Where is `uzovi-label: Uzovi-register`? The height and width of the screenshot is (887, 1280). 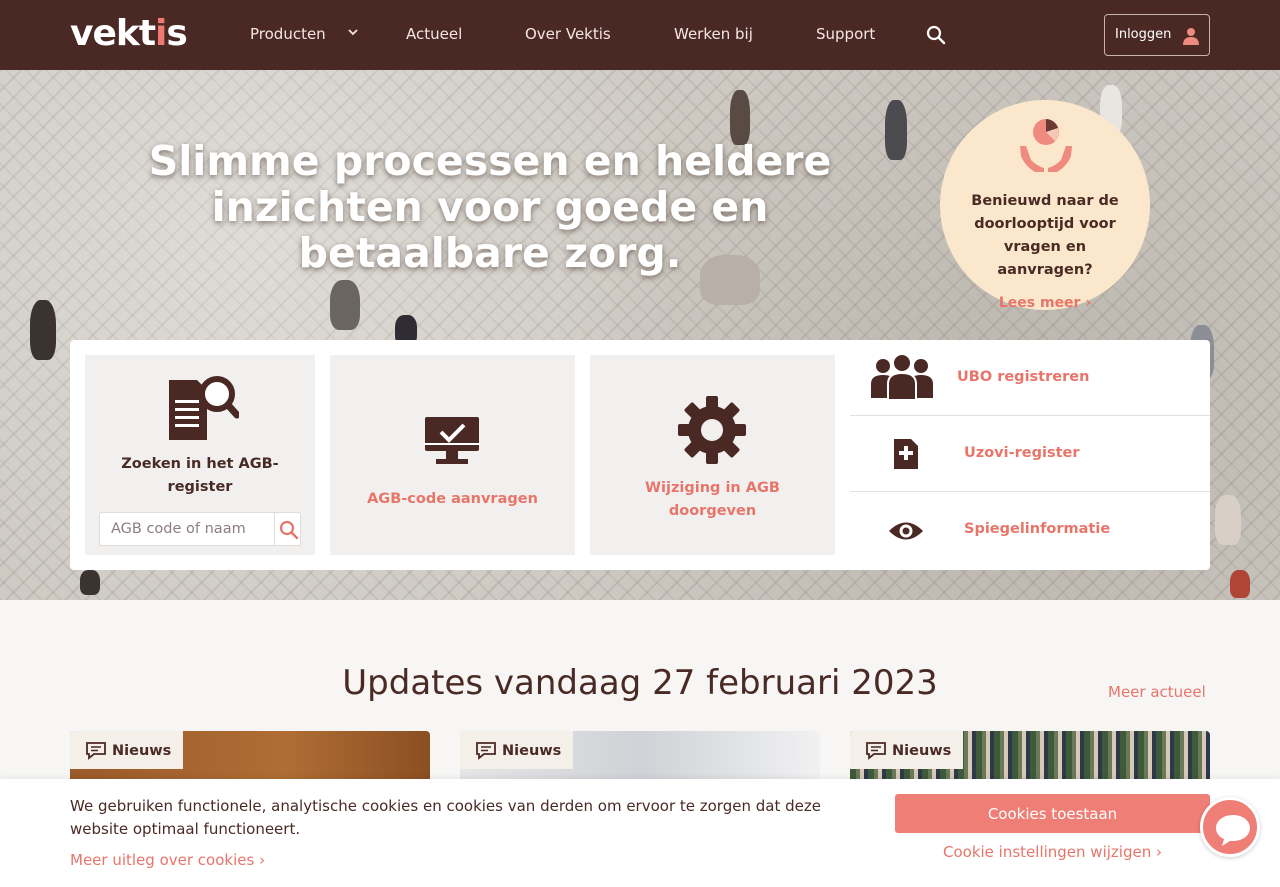 uzovi-label: Uzovi-register is located at coordinates (1022, 453).